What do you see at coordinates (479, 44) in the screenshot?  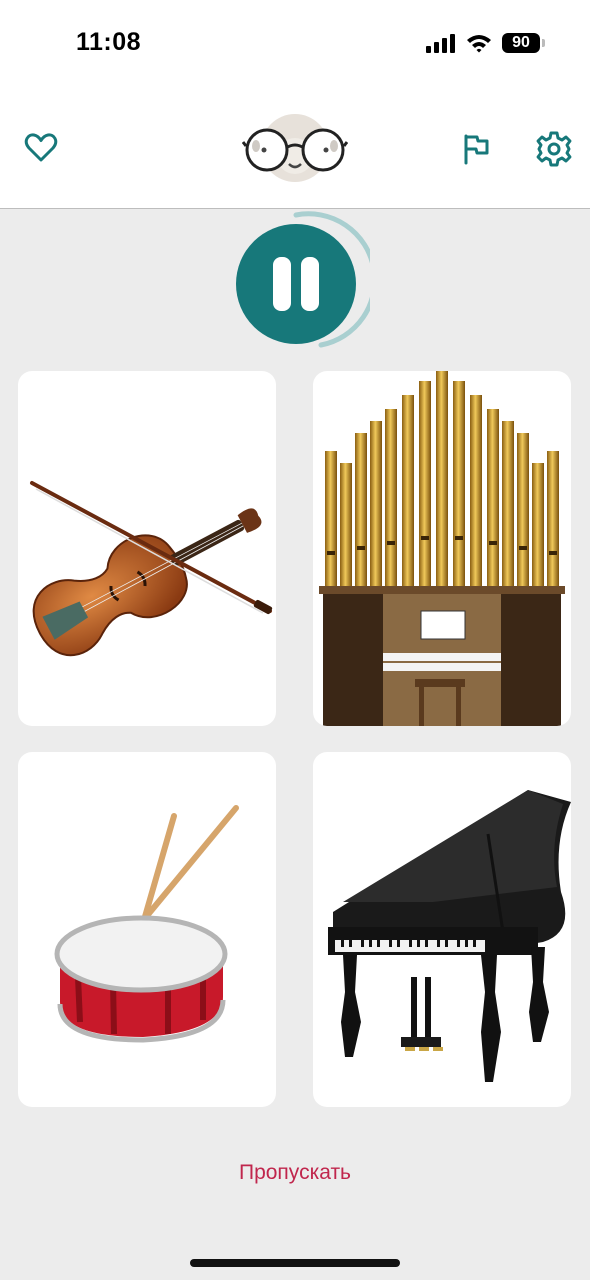 I see `wifi-icon` at bounding box center [479, 44].